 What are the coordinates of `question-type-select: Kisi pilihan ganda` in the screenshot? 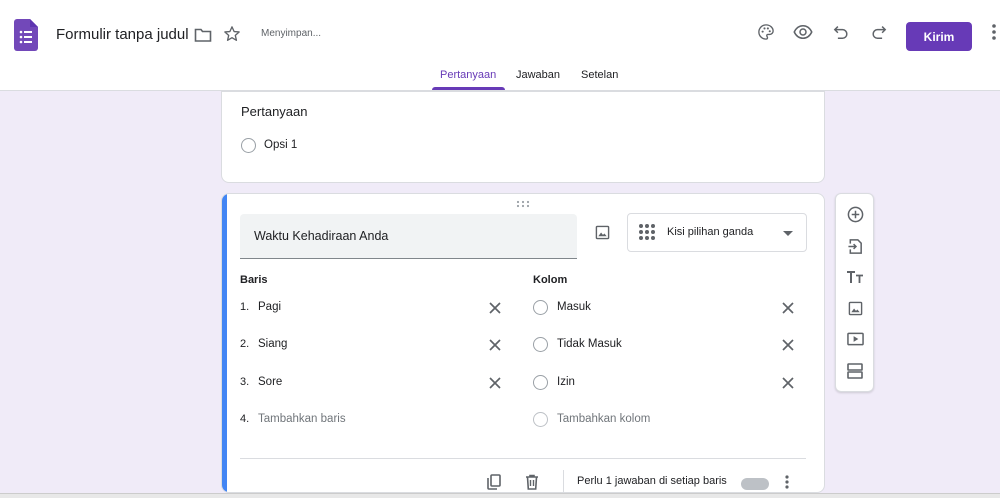 It's located at (717, 232).